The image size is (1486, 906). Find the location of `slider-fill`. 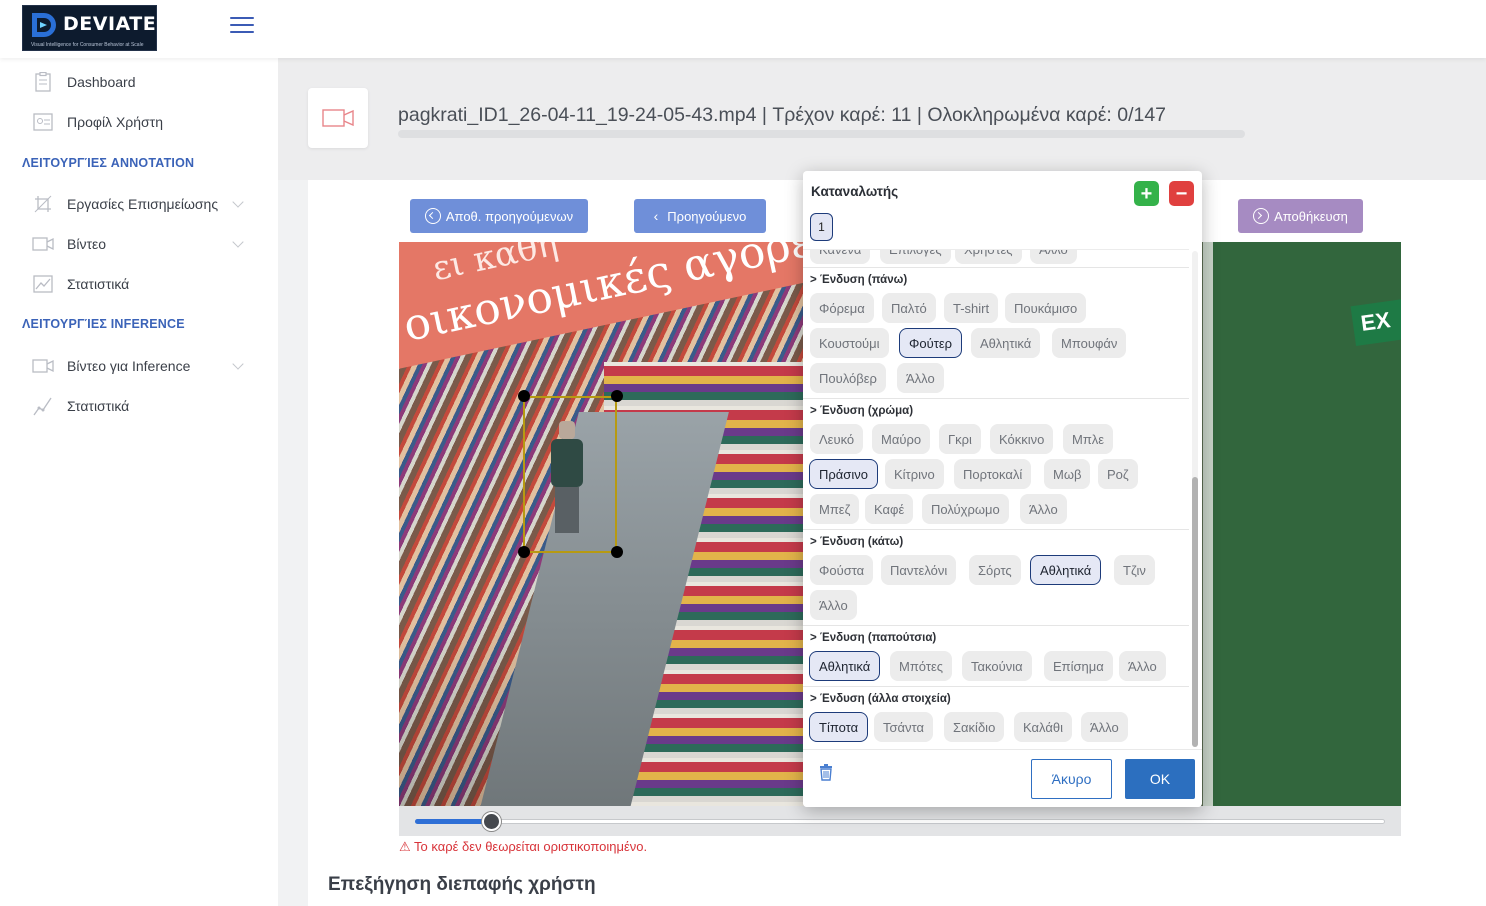

slider-fill is located at coordinates (453, 821).